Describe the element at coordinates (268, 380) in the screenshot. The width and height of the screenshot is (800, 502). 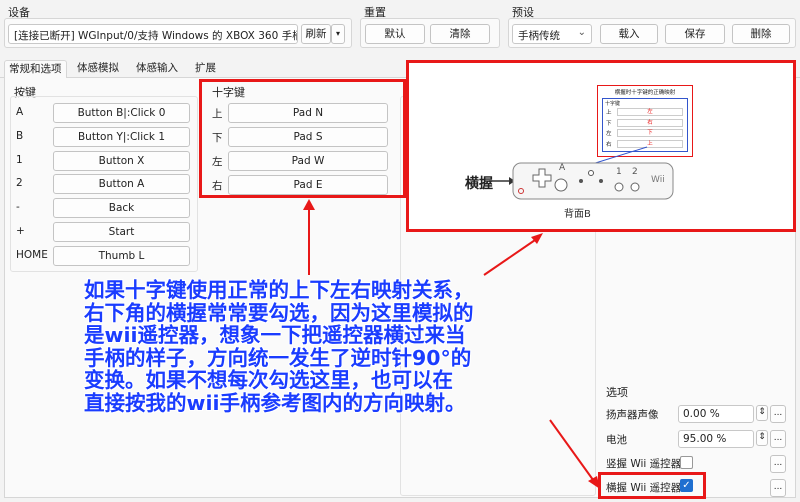
I see `annotation-line: 变换。如果不想每次勾选这里，也可以在` at that location.